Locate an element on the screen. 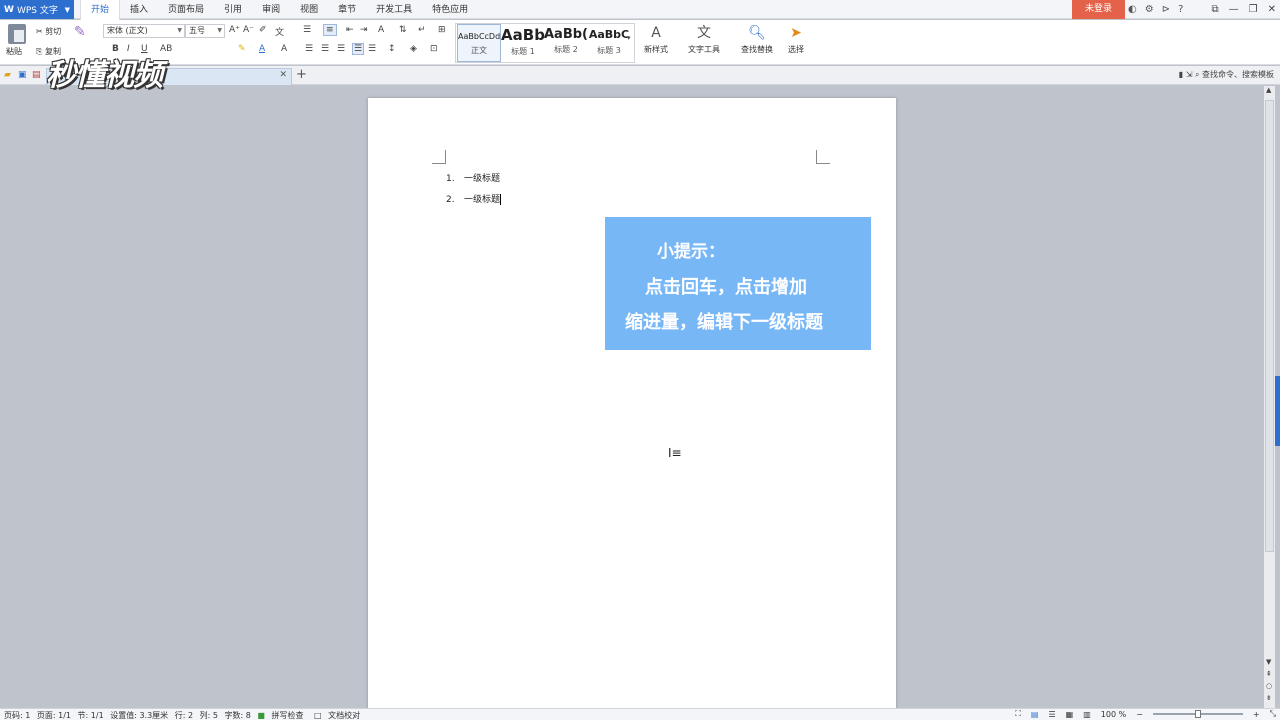 This screenshot has height=720, width=1280. paste-icon is located at coordinates (17, 34).